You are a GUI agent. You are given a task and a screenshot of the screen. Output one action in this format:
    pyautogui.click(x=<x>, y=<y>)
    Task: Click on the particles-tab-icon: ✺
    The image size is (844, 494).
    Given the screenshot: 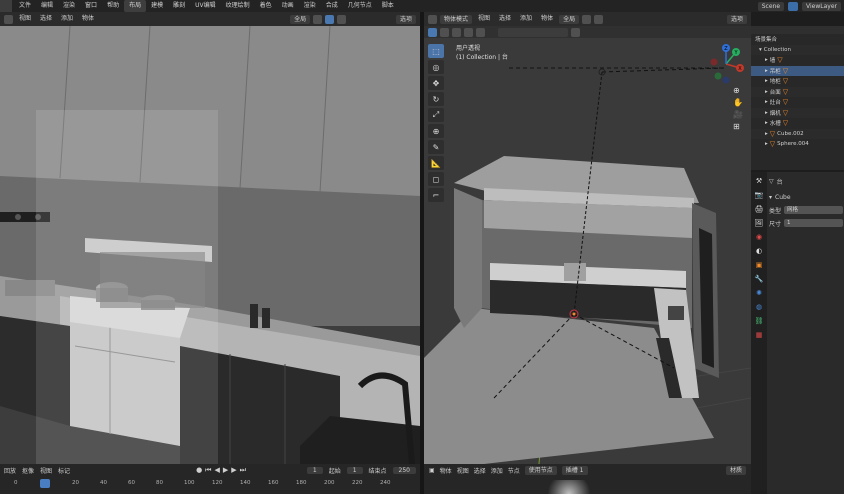 What is the action you would take?
    pyautogui.click(x=759, y=293)
    